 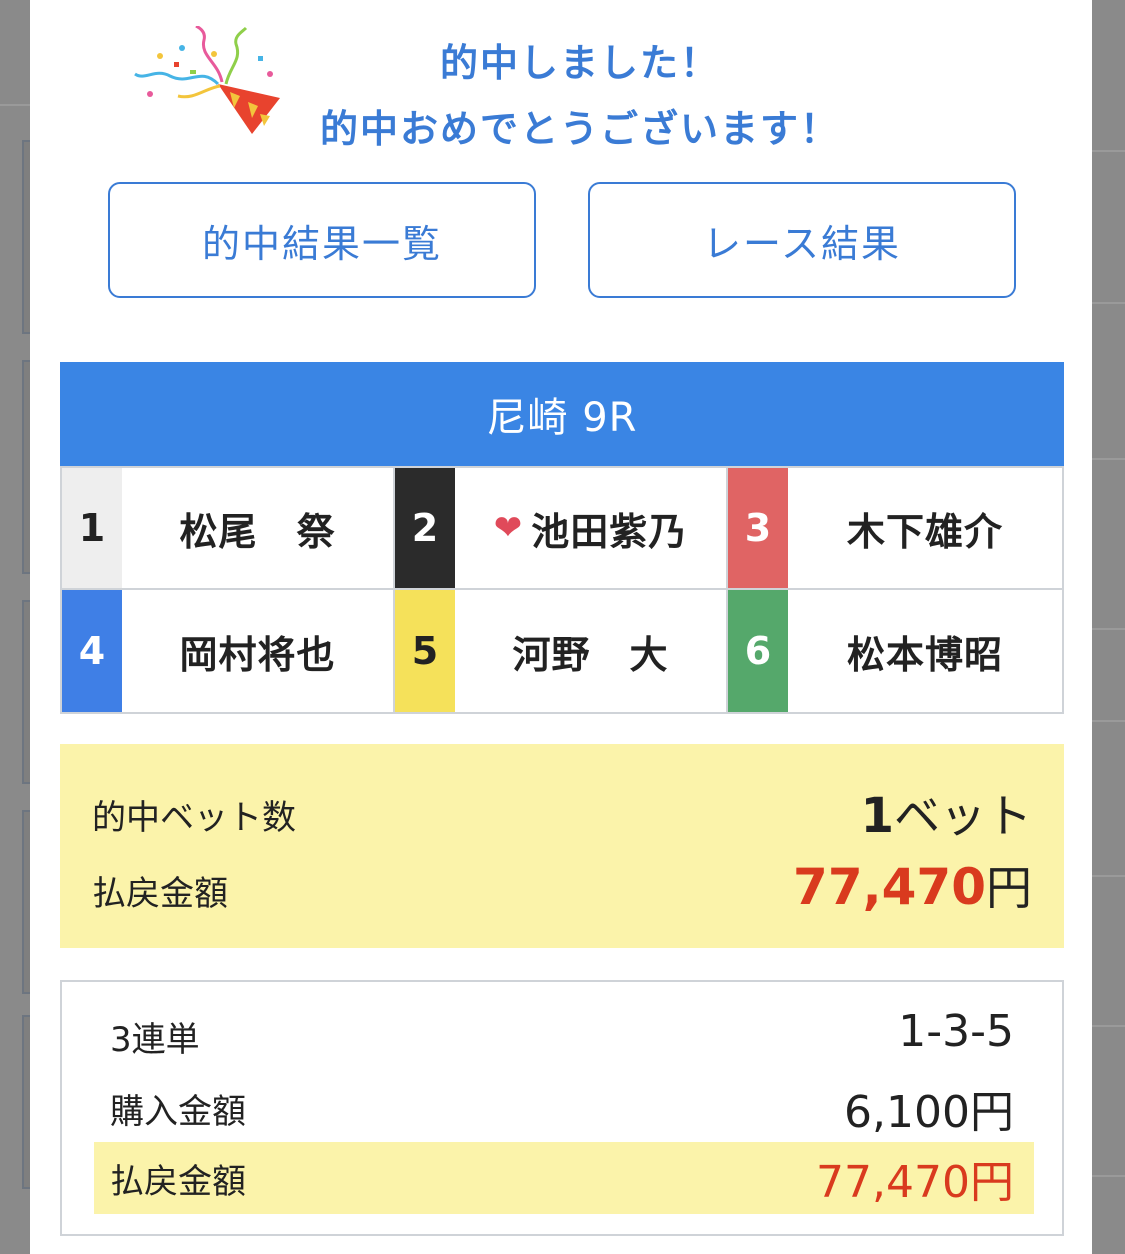 What do you see at coordinates (425, 651) in the screenshot?
I see `racer-number: 5` at bounding box center [425, 651].